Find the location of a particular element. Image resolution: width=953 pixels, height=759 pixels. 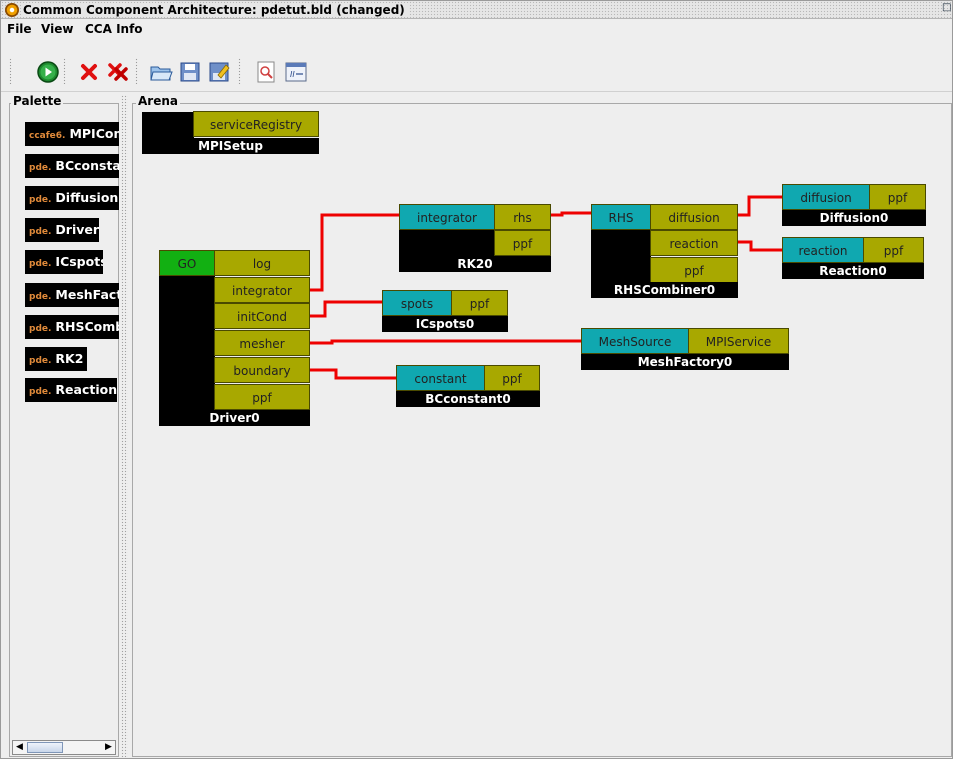

component-meshfactory0-label: MeshFactory0 is located at coordinates (685, 362).